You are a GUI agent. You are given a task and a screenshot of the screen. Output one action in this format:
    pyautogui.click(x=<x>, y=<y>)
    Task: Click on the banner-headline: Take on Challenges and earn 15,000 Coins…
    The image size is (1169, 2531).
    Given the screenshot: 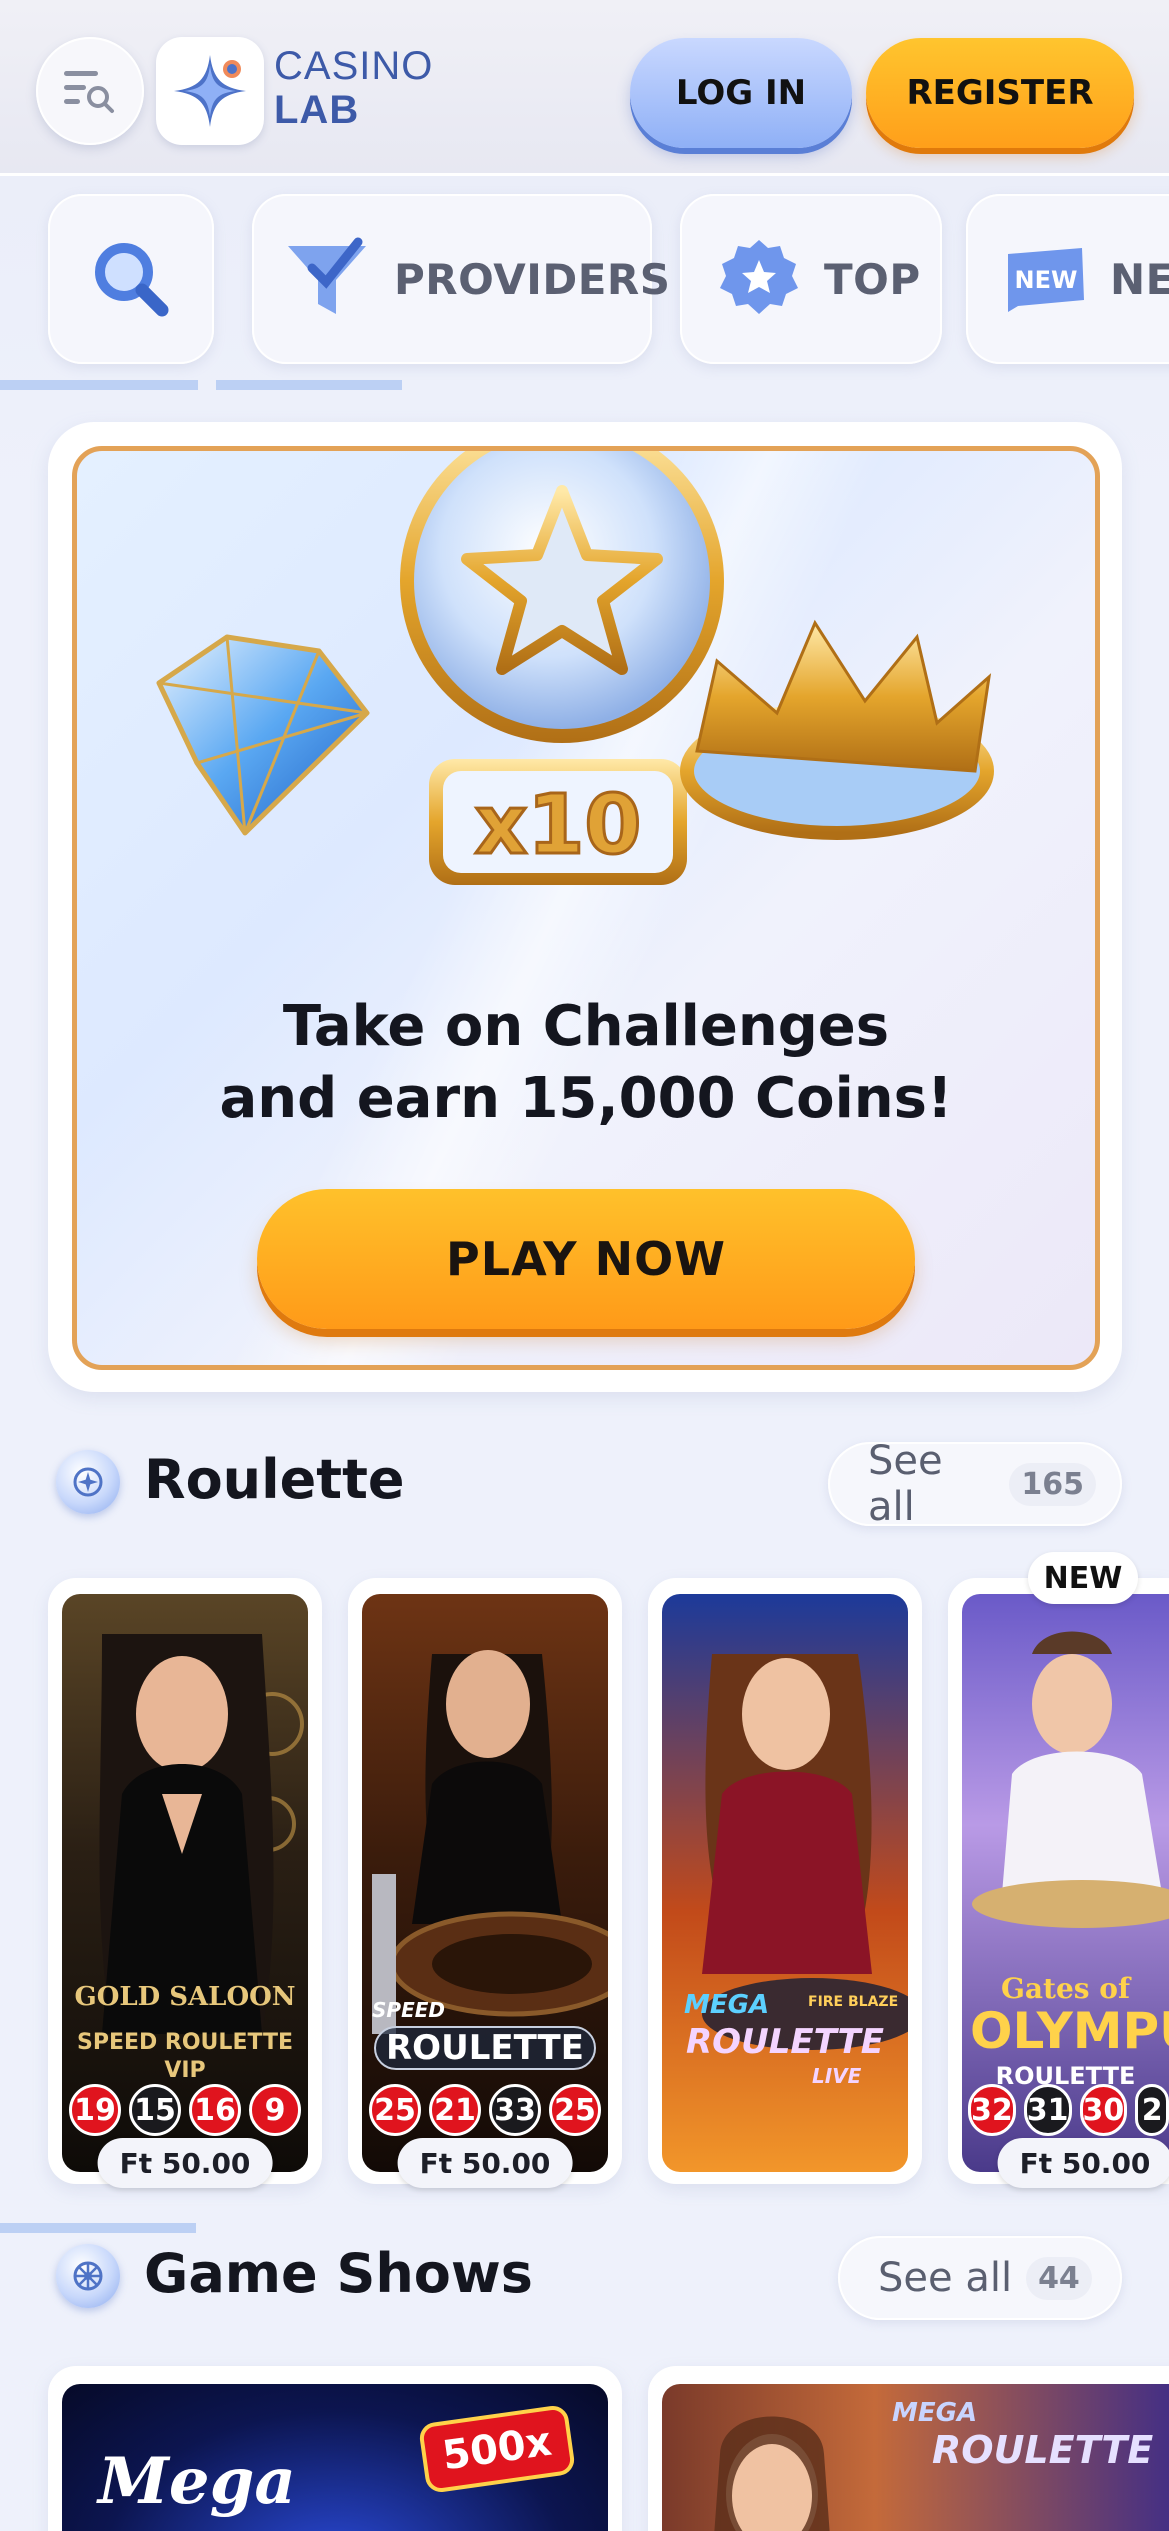 What is the action you would take?
    pyautogui.click(x=586, y=1063)
    